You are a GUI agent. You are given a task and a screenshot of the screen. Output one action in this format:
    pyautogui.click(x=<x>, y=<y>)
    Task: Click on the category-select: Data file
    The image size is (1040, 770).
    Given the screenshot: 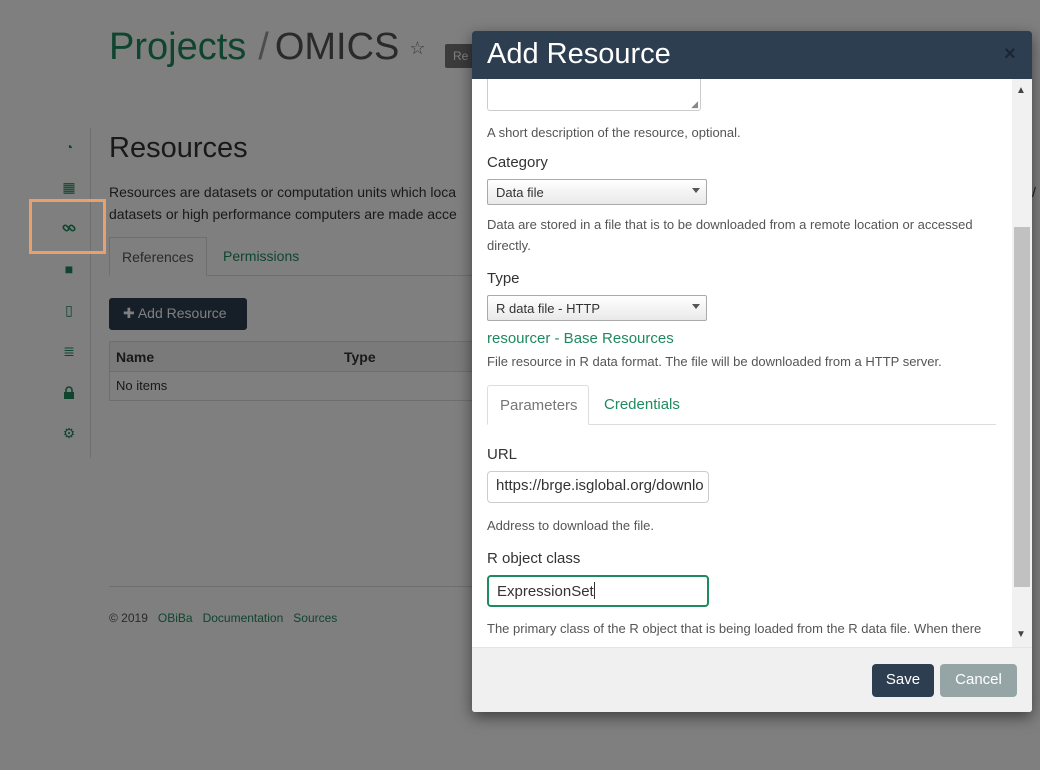 What is the action you would take?
    pyautogui.click(x=597, y=192)
    